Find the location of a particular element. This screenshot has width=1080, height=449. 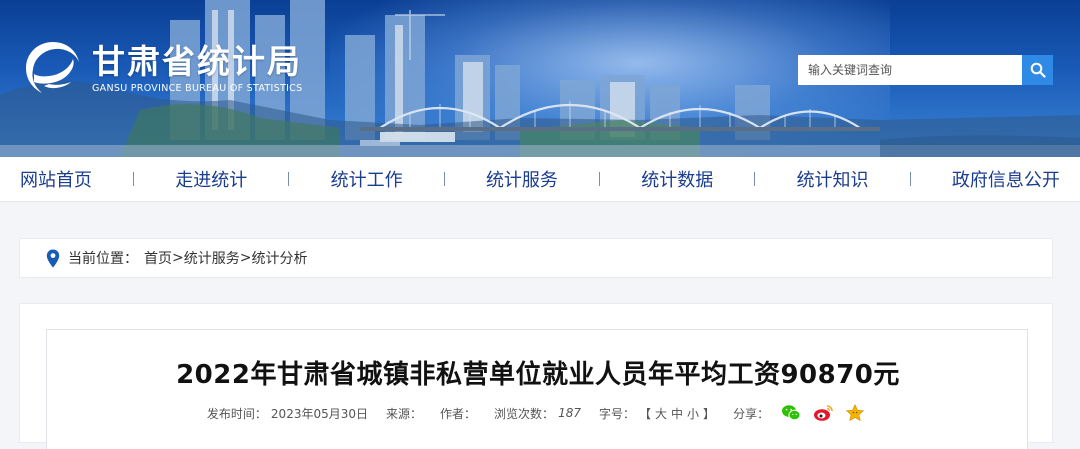

font-size-small-button: 小 is located at coordinates (693, 413).